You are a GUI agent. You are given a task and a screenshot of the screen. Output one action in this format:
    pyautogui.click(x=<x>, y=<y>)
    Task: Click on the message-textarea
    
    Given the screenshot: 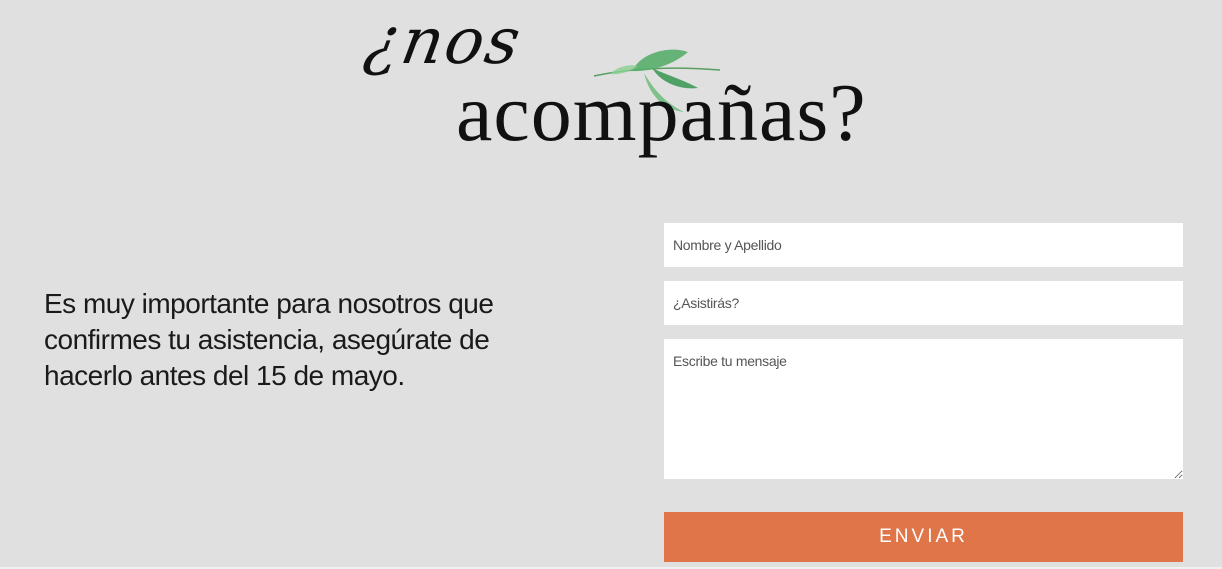 What is the action you would take?
    pyautogui.click(x=923, y=409)
    